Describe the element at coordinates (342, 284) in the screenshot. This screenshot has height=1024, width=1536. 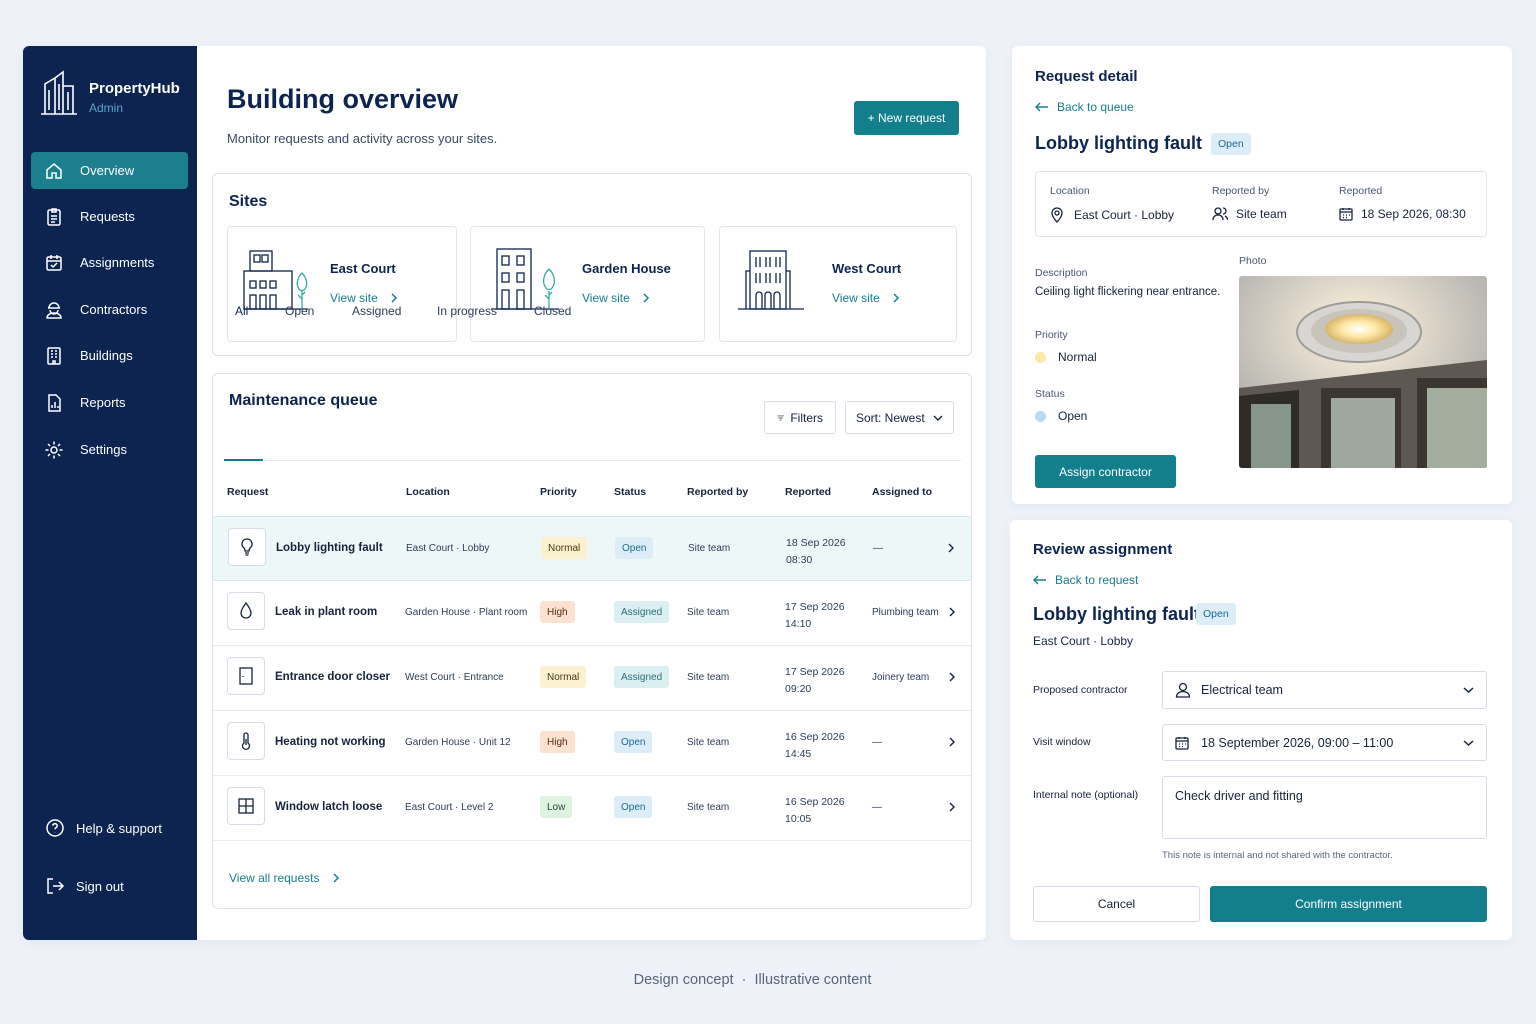
I see `site-card-east-court: East Court View site` at that location.